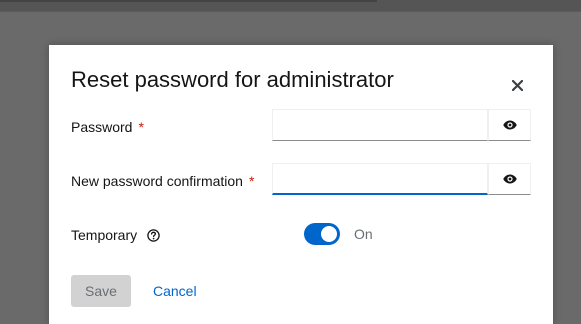 Image resolution: width=581 pixels, height=324 pixels. Describe the element at coordinates (232, 79) in the screenshot. I see `modal-title: Reset password for administrator` at that location.